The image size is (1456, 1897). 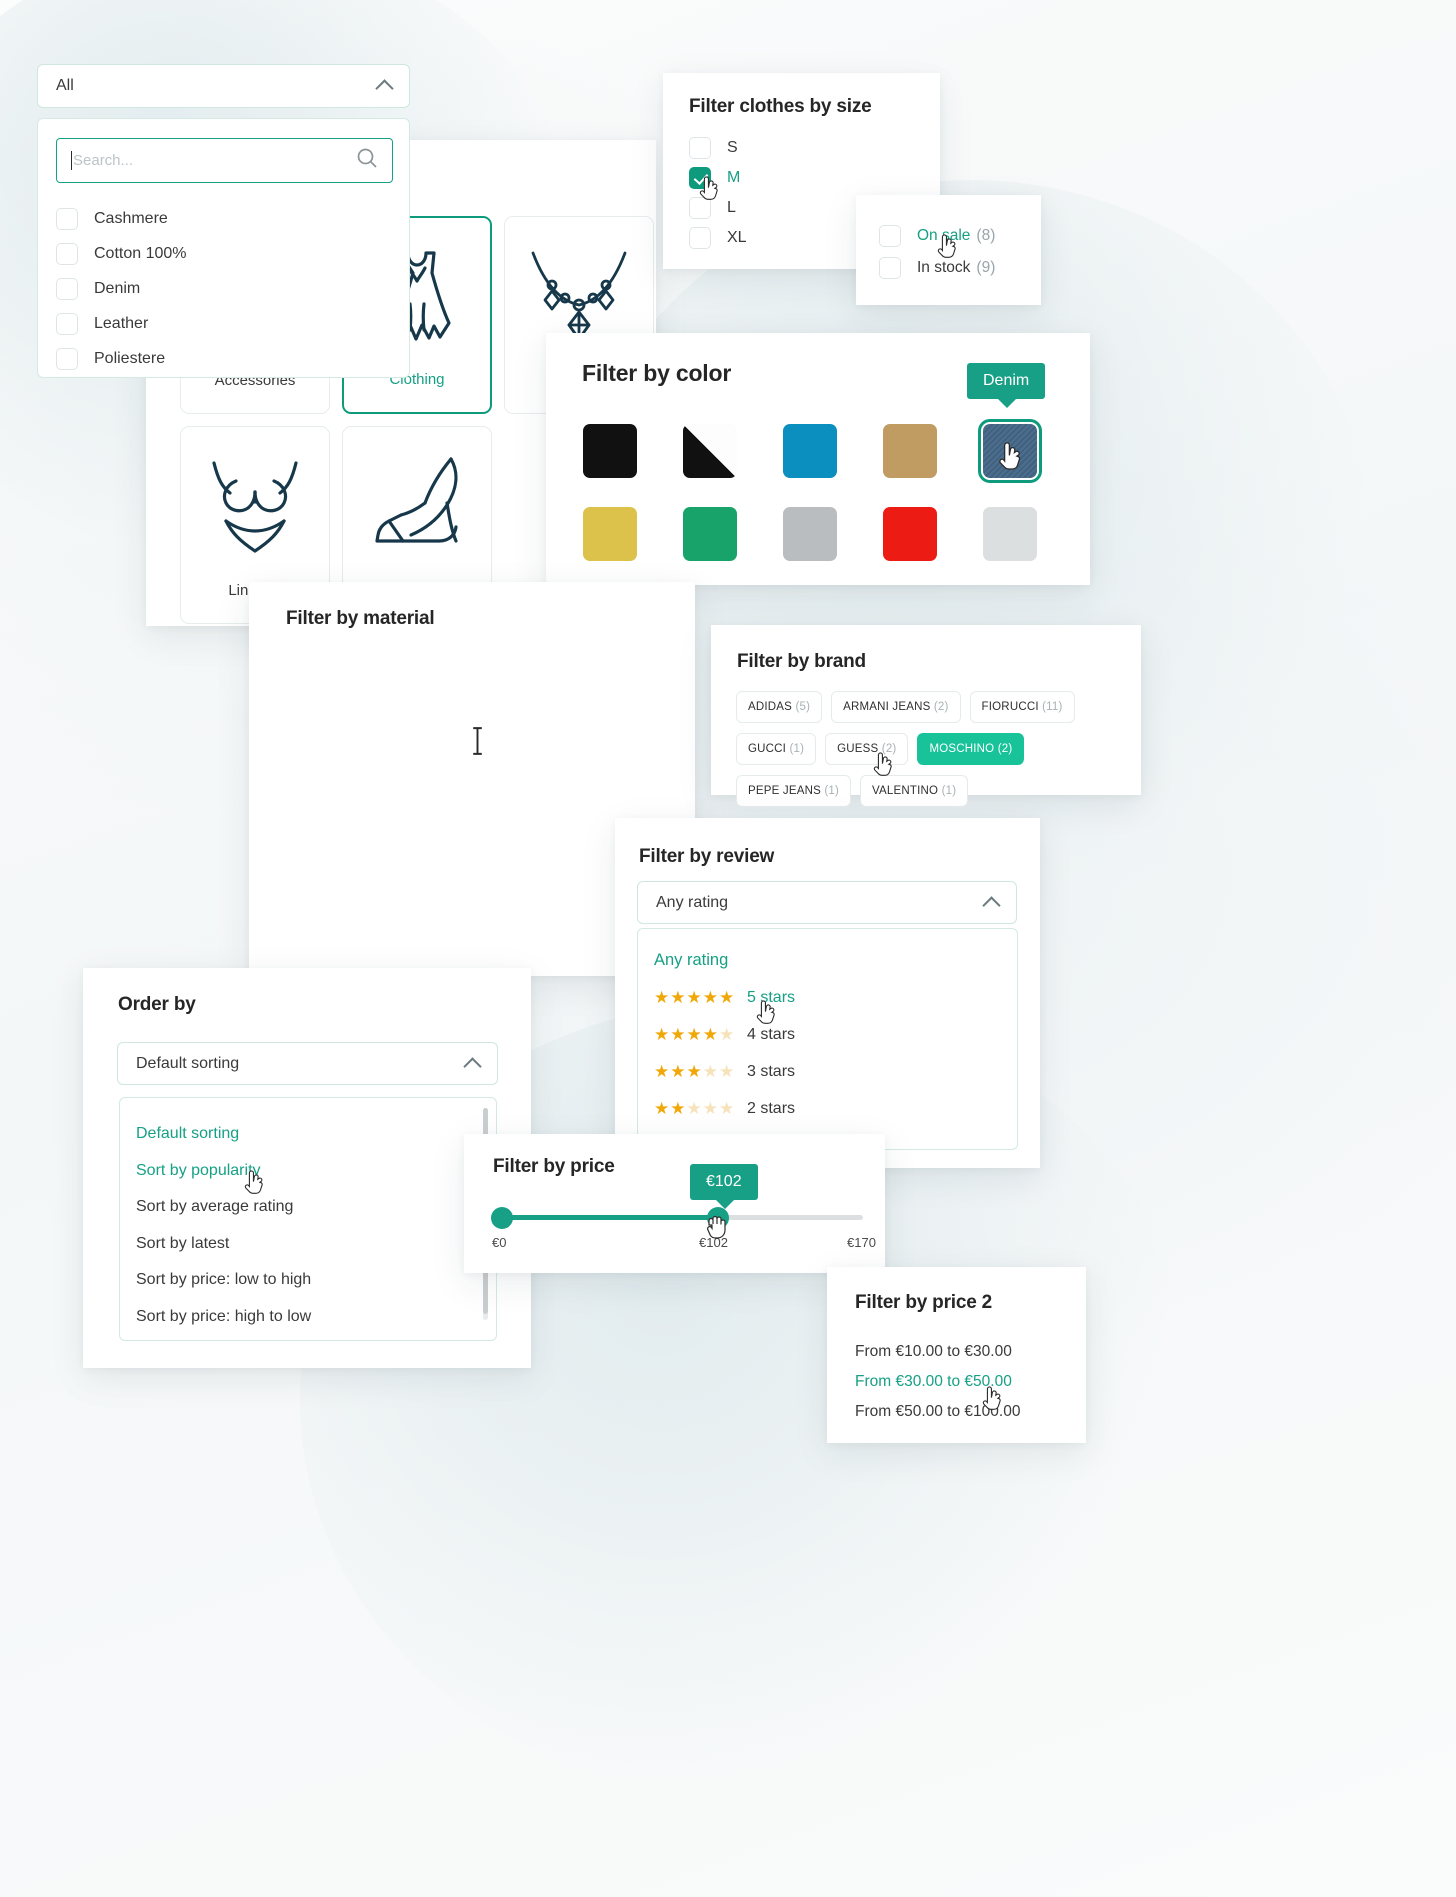 I want to click on availability-option-in-stock: In stock (9), so click(x=937, y=268).